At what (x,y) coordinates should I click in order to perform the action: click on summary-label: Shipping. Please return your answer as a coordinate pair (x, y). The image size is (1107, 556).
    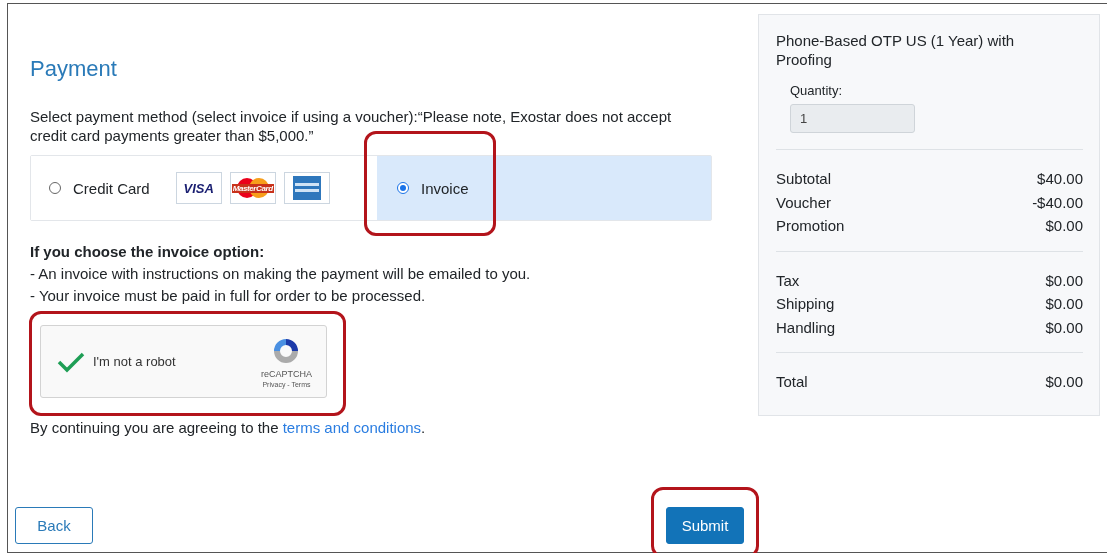
    Looking at the image, I should click on (805, 304).